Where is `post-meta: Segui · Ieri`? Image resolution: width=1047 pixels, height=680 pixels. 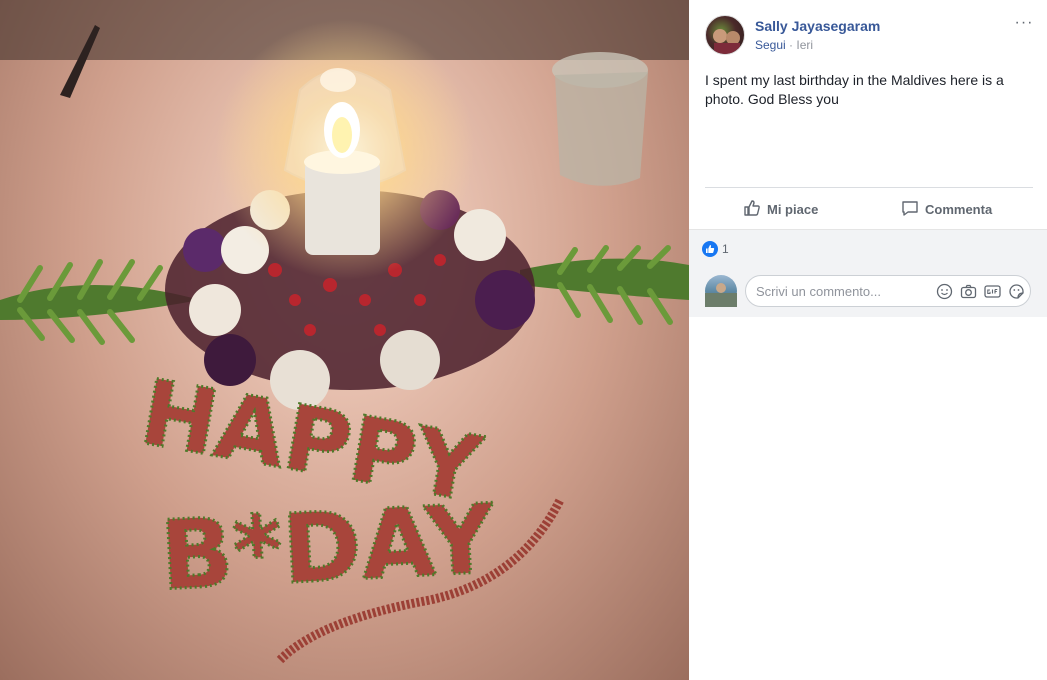
post-meta: Segui · Ieri is located at coordinates (784, 45).